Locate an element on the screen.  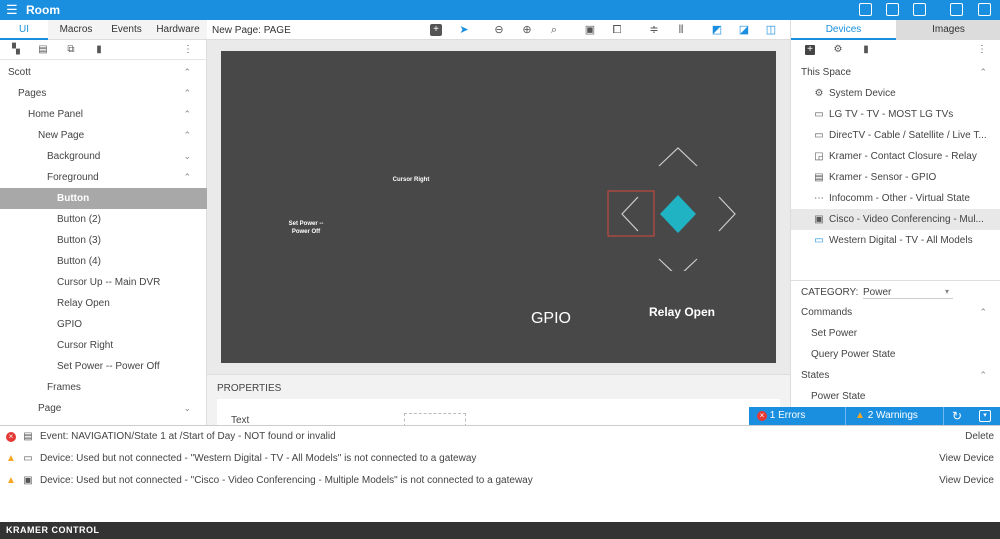
document-icon: ▤ is located at coordinates (43, 50).